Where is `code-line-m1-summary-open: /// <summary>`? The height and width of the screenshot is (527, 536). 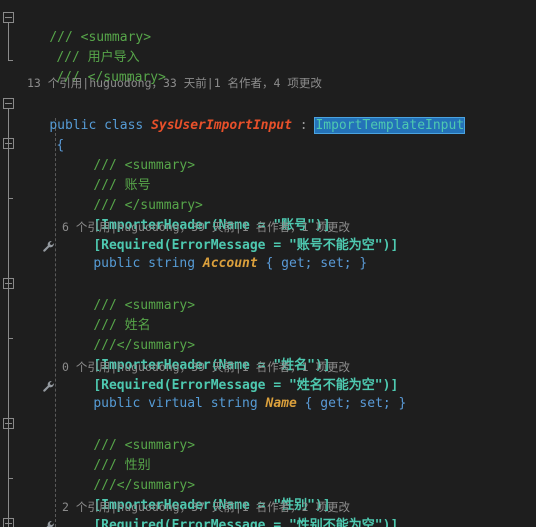
code-line-m1-summary-open: /// <summary> is located at coordinates (144, 165).